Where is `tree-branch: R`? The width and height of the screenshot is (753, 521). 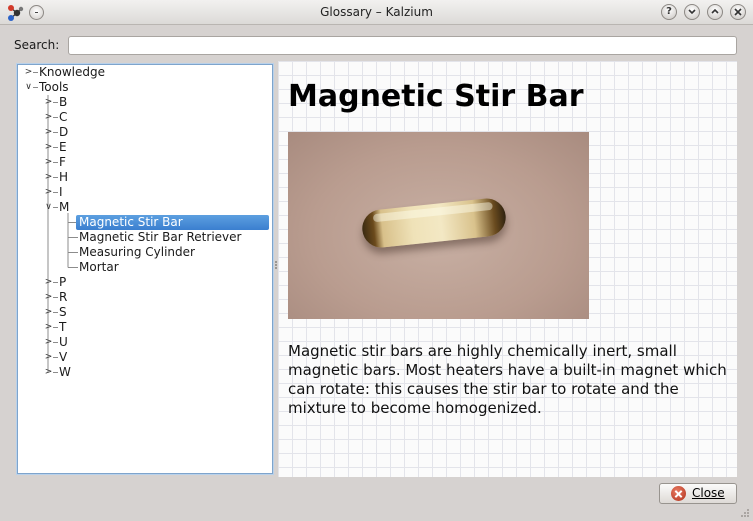
tree-branch: R is located at coordinates (63, 297).